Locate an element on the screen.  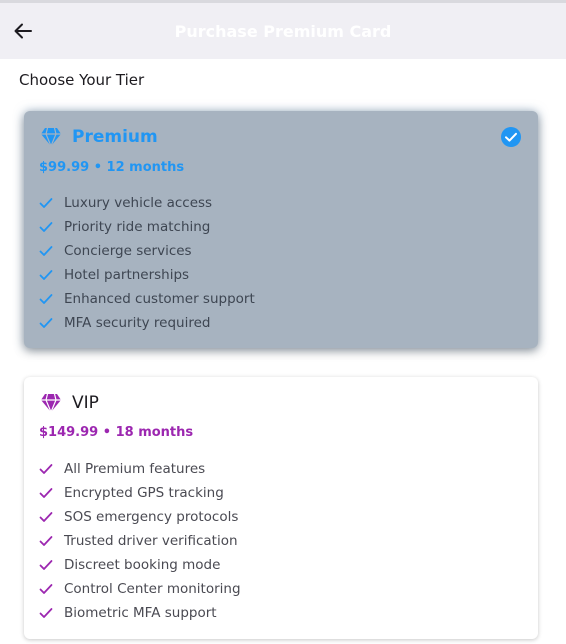
feature-item: Control Center monitoring is located at coordinates (140, 589).